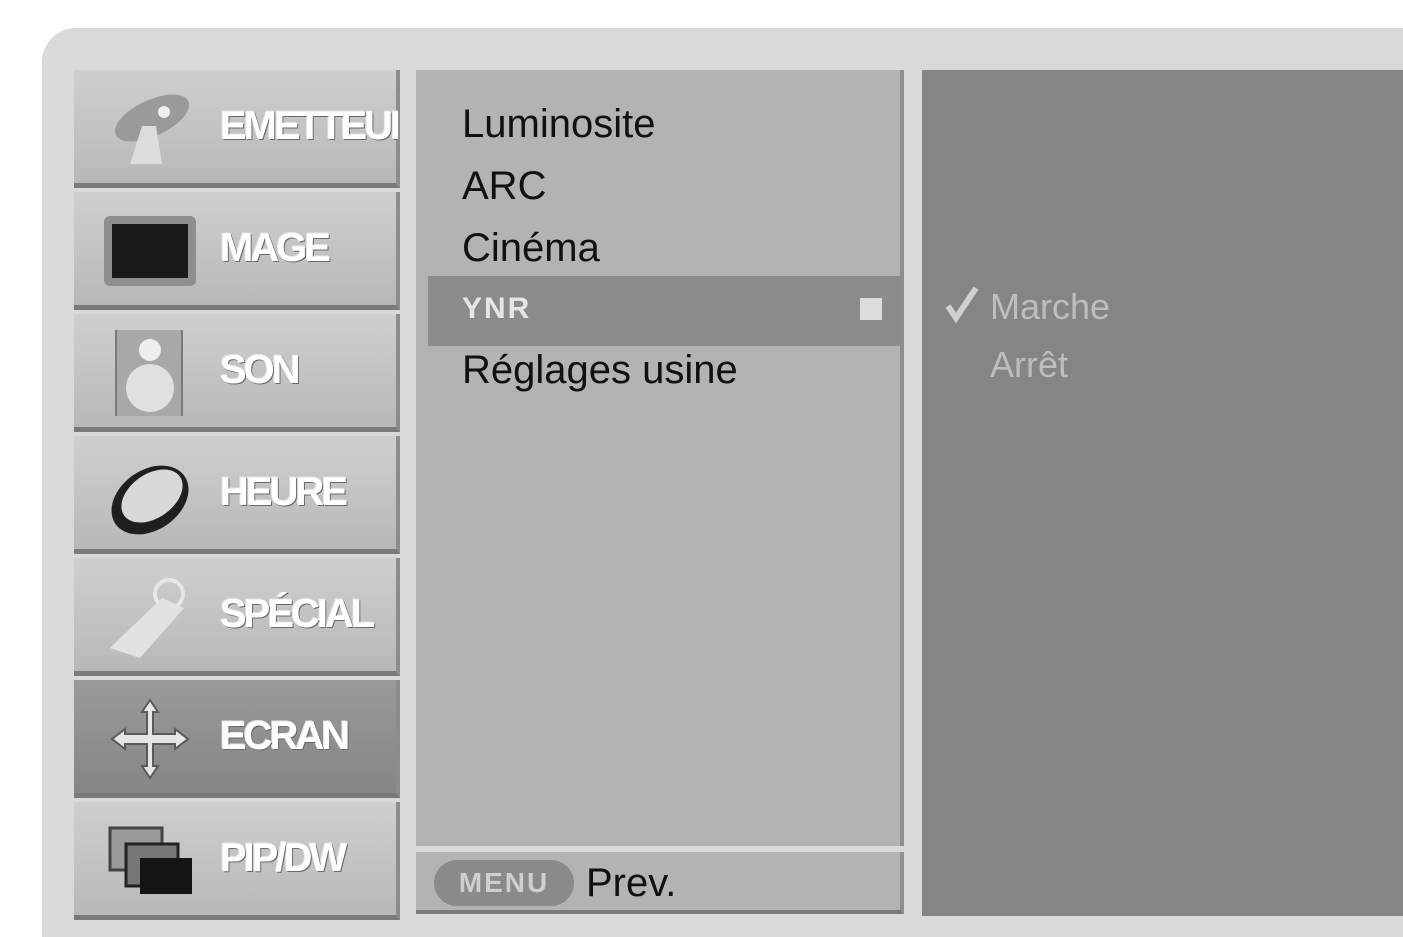  What do you see at coordinates (150, 860) in the screenshot?
I see `pip-windows-icon` at bounding box center [150, 860].